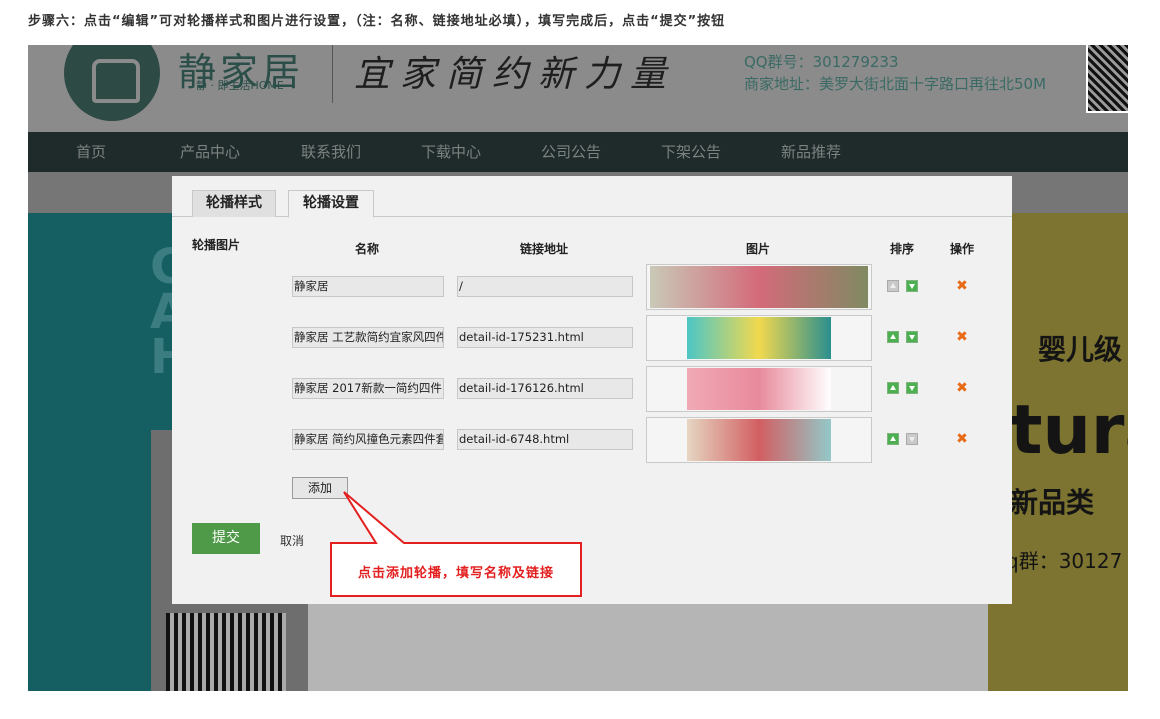 This screenshot has height=719, width=1160. I want to click on banner-text-4: q群：30127, so click(1064, 561).